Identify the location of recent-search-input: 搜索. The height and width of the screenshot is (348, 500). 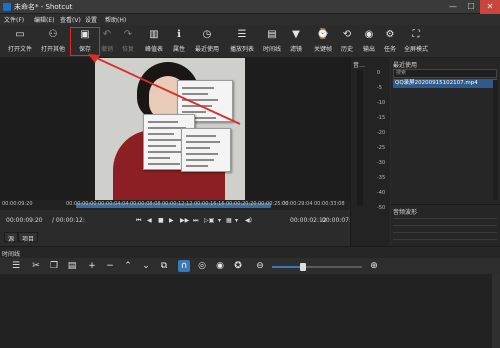
(445, 73).